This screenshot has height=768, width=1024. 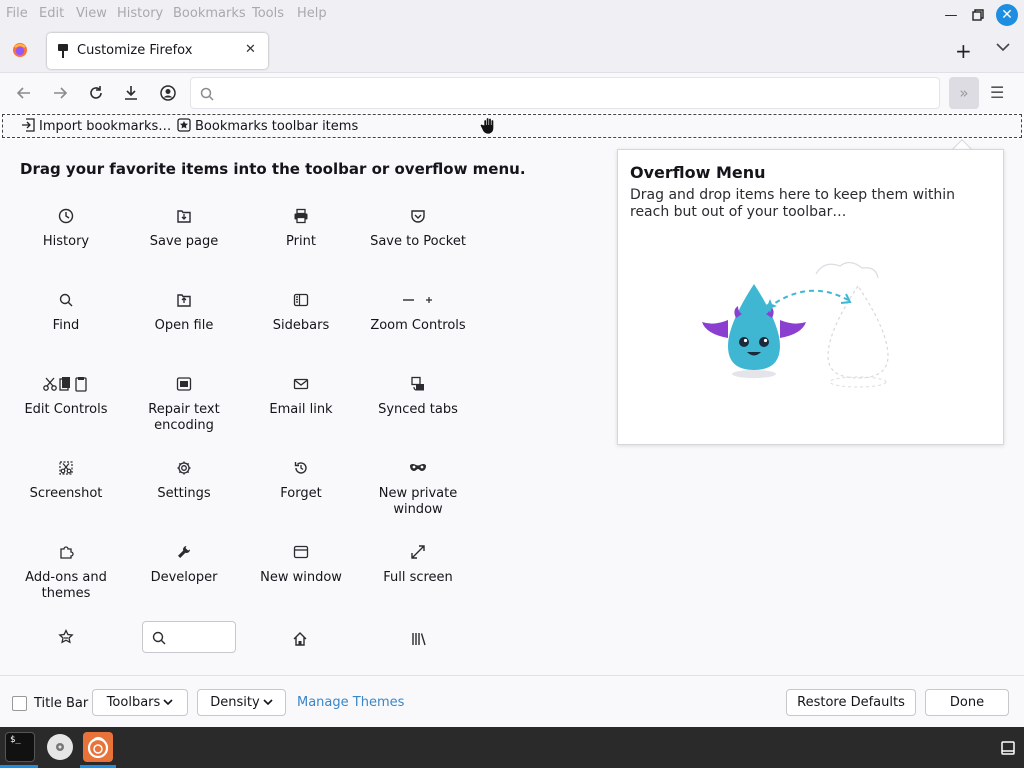 I want to click on toolbars-dropdown-button: Toolbars, so click(x=140, y=702).